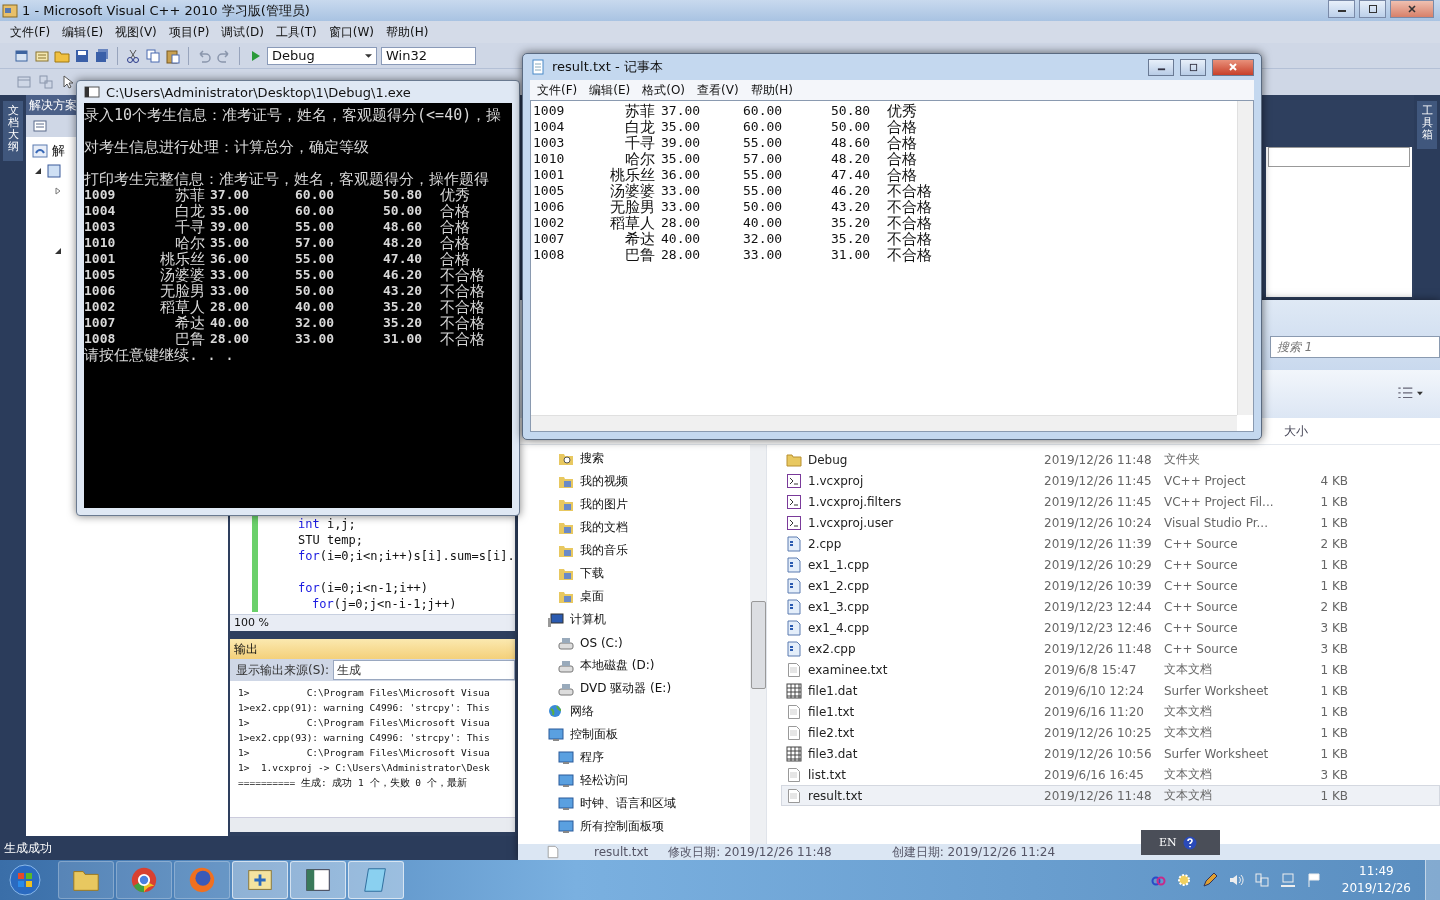 The image size is (1440, 900). What do you see at coordinates (604, 550) in the screenshot?
I see `nav-item: 我的音乐` at bounding box center [604, 550].